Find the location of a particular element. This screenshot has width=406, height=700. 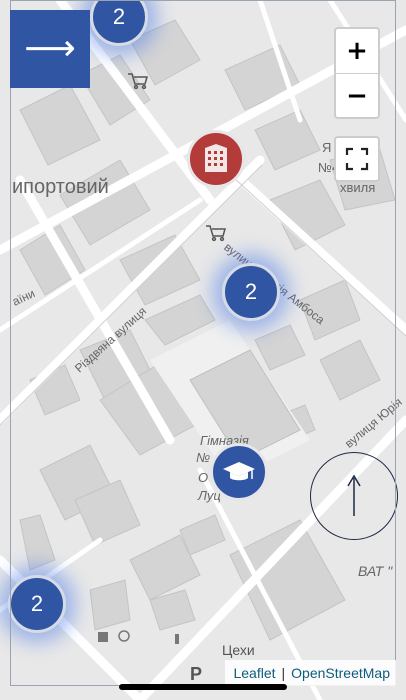

map-attribution: Leaflet | OpenStreetMap is located at coordinates (310, 673).